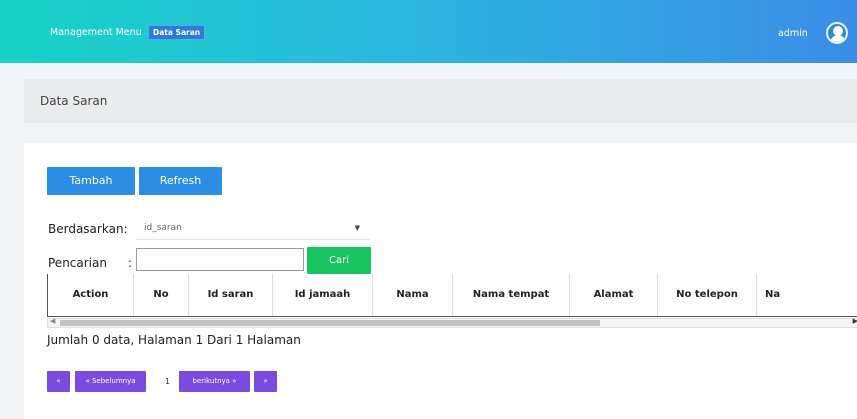 The image size is (857, 419). I want to click on add-button: Tambah, so click(91, 181).